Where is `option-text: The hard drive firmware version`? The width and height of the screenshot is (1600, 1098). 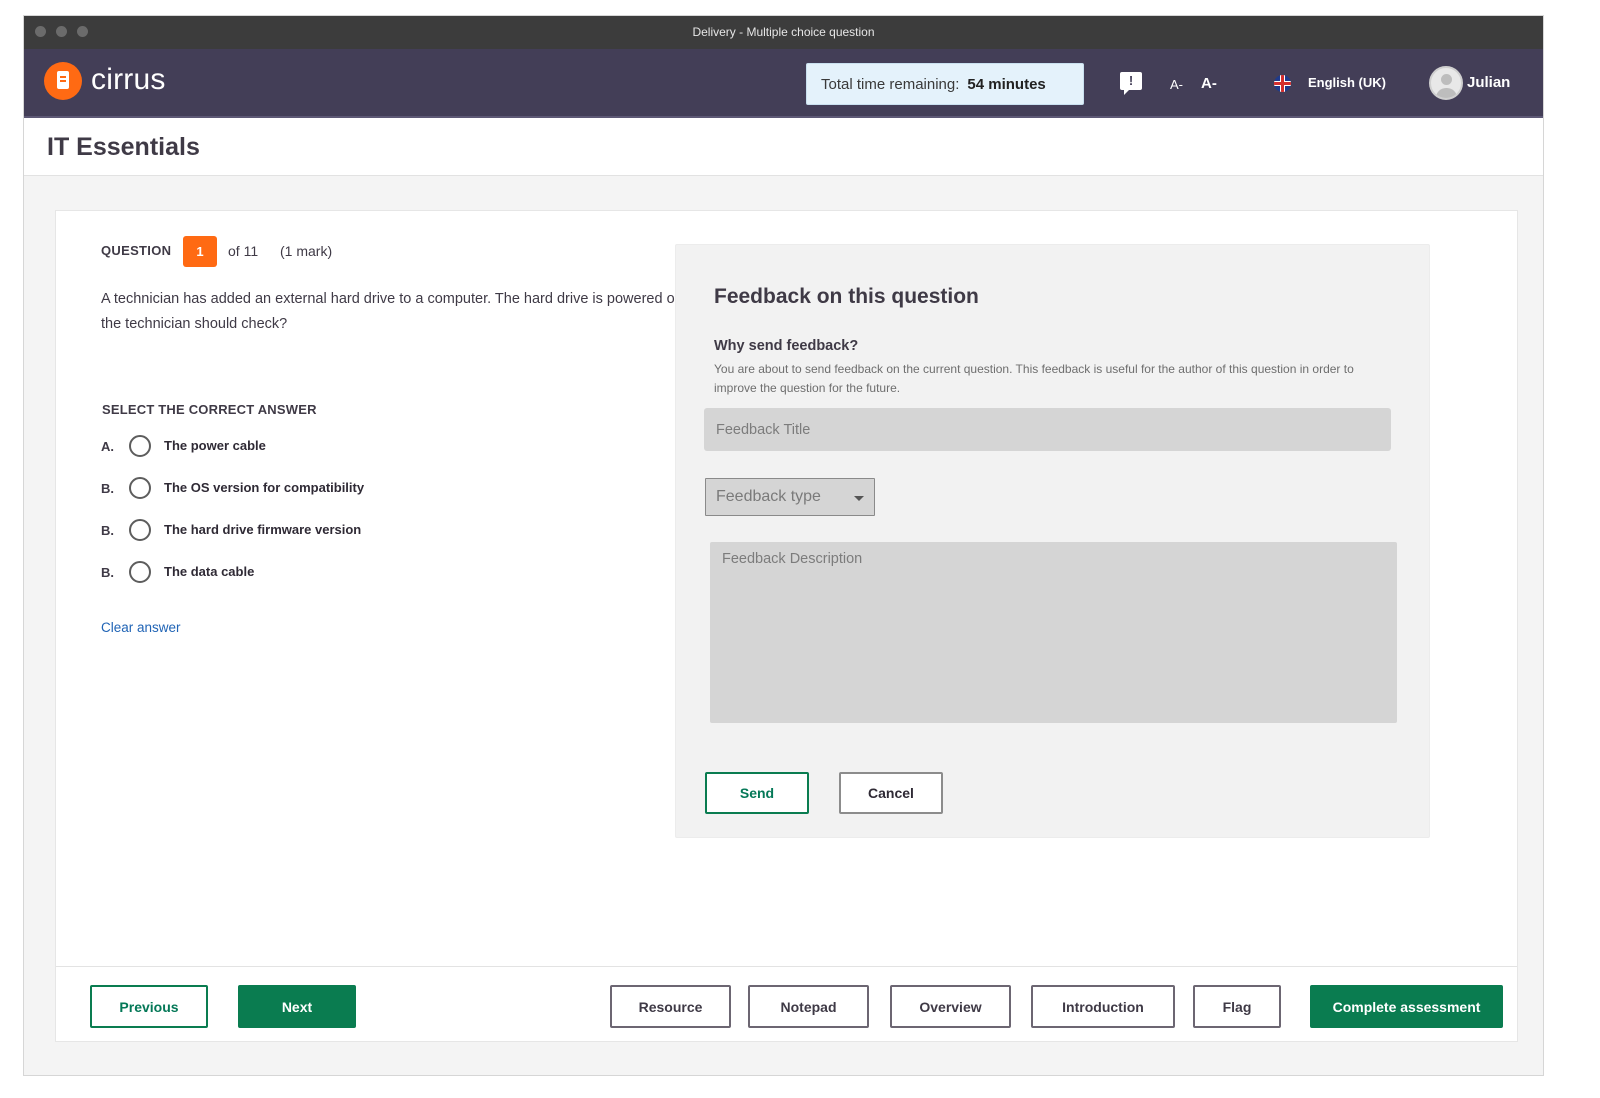 option-text: The hard drive firmware version is located at coordinates (263, 529).